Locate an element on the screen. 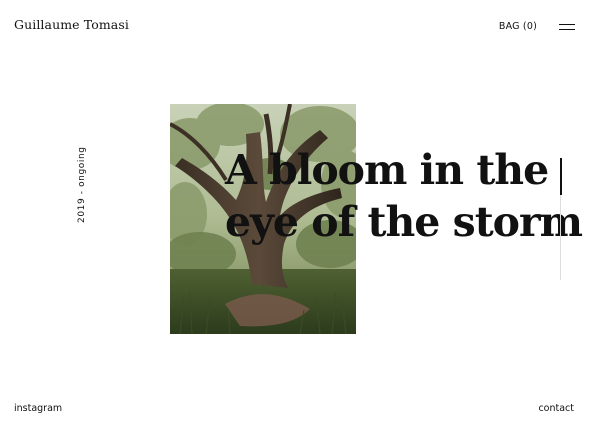  project-title-line-2: eye of the storm is located at coordinates (404, 222).